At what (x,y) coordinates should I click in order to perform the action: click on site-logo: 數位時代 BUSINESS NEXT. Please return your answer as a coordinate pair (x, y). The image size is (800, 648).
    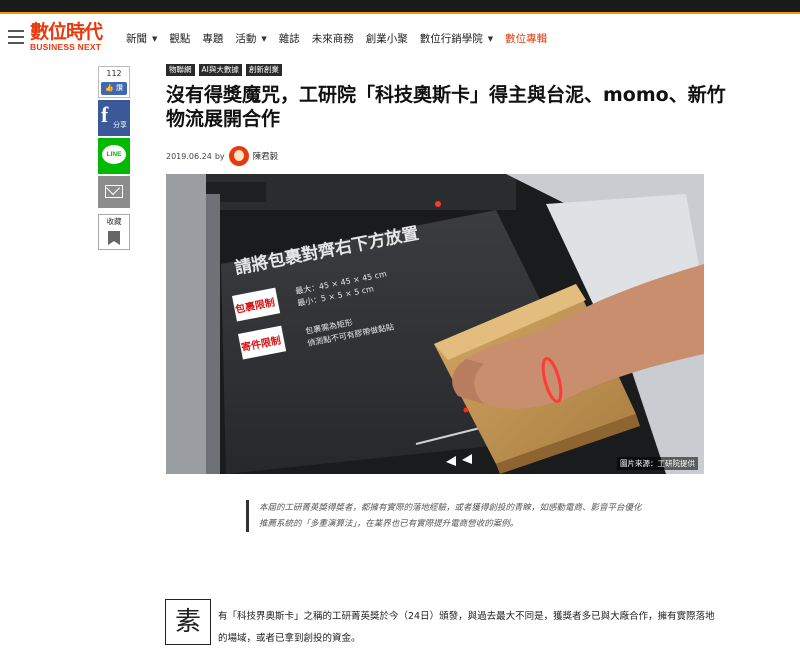
    Looking at the image, I should click on (72, 38).